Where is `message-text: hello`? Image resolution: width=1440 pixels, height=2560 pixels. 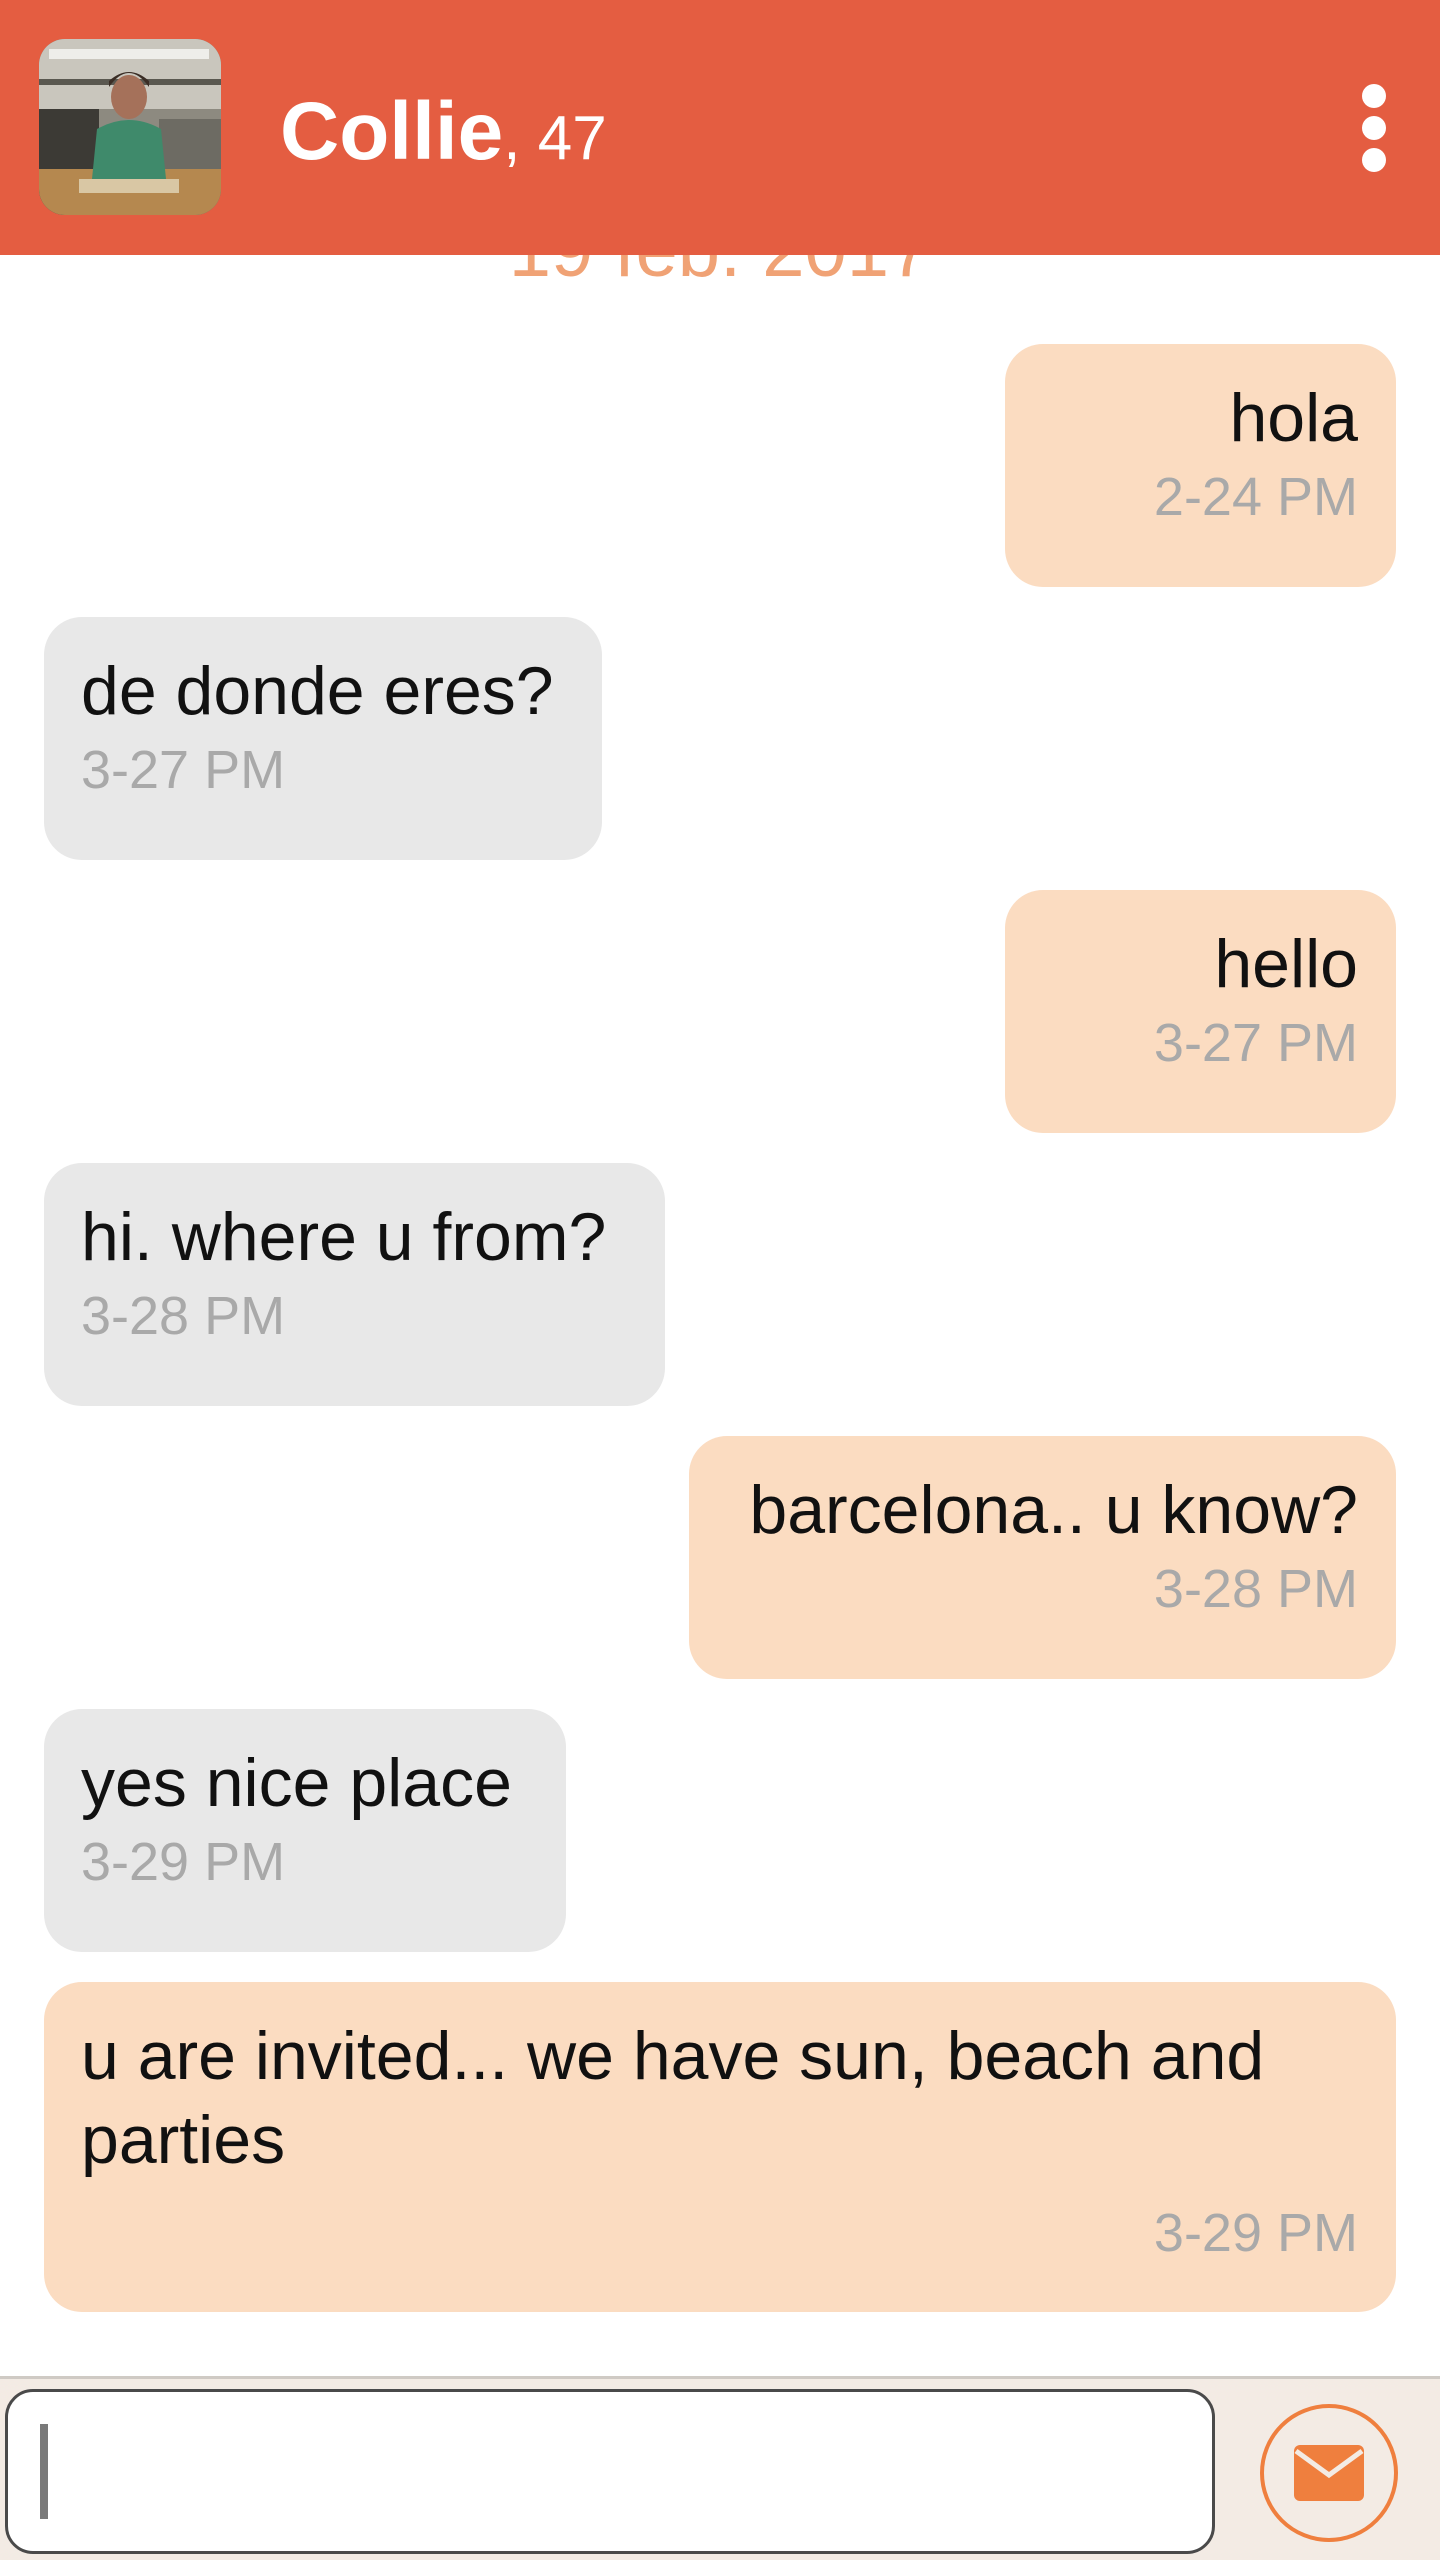
message-text: hello is located at coordinates (1286, 964).